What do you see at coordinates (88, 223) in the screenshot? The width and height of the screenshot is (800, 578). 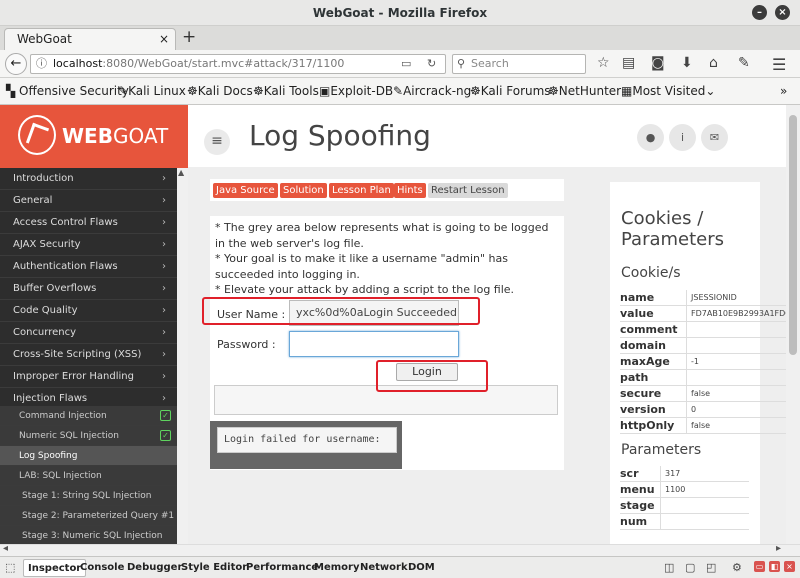 I see `sidebar-item-access-control: Access Control Flaws ›` at bounding box center [88, 223].